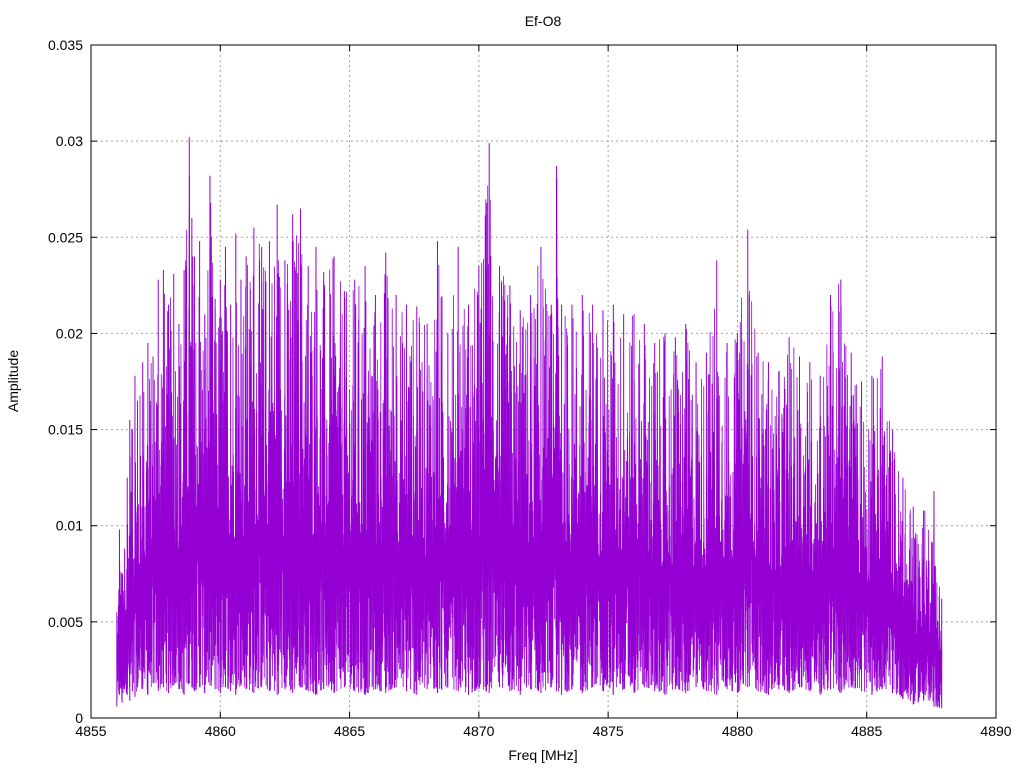 This screenshot has width=1024, height=768. Describe the element at coordinates (65, 430) in the screenshot. I see `y-tick-label: 0.015` at that location.